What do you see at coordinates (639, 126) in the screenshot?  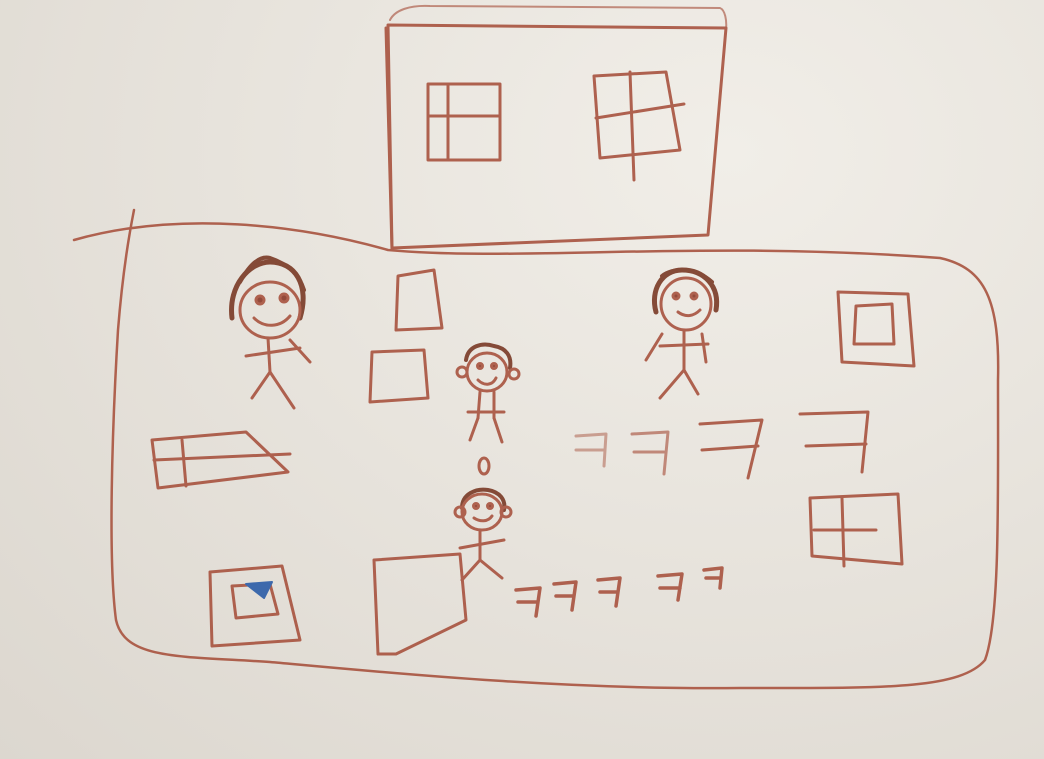 I see `building-window-right` at bounding box center [639, 126].